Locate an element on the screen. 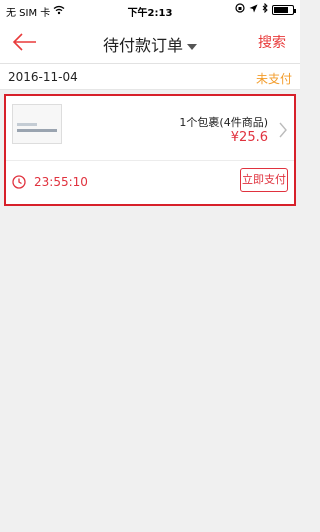 This screenshot has width=320, height=532. status-badge: 未支付 is located at coordinates (273, 79).